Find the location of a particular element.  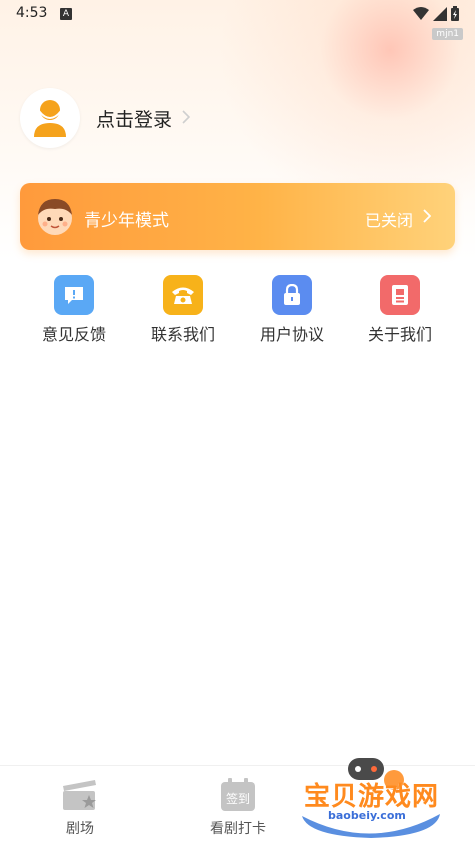

watermark-text: 宝贝游戏网 is located at coordinates (372, 797).